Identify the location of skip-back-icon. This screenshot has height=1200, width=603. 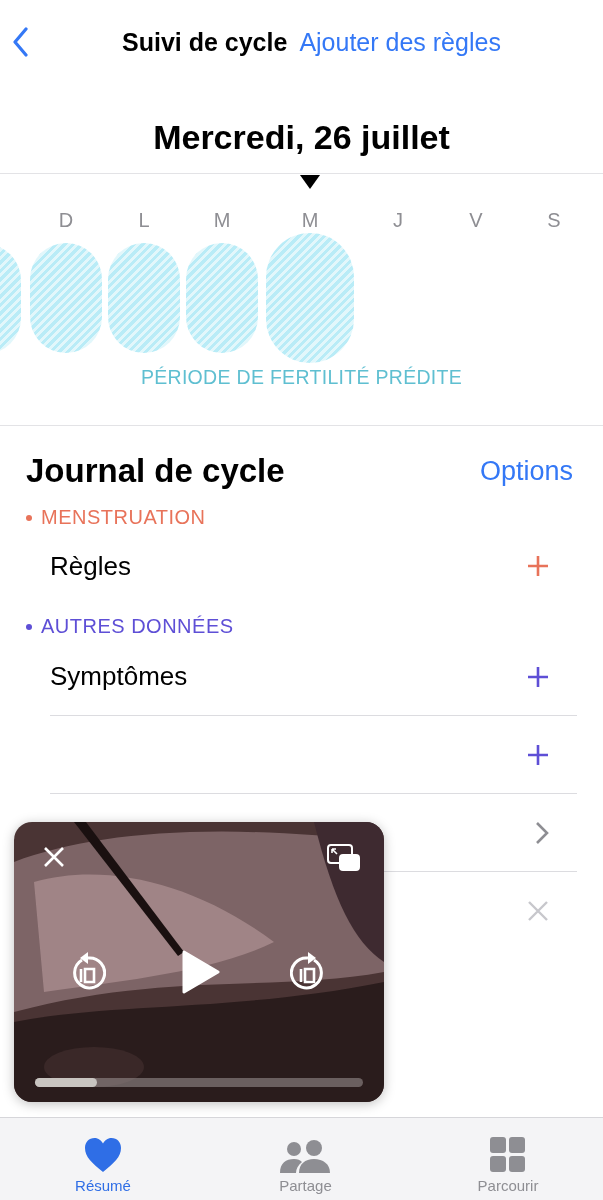
(88, 972).